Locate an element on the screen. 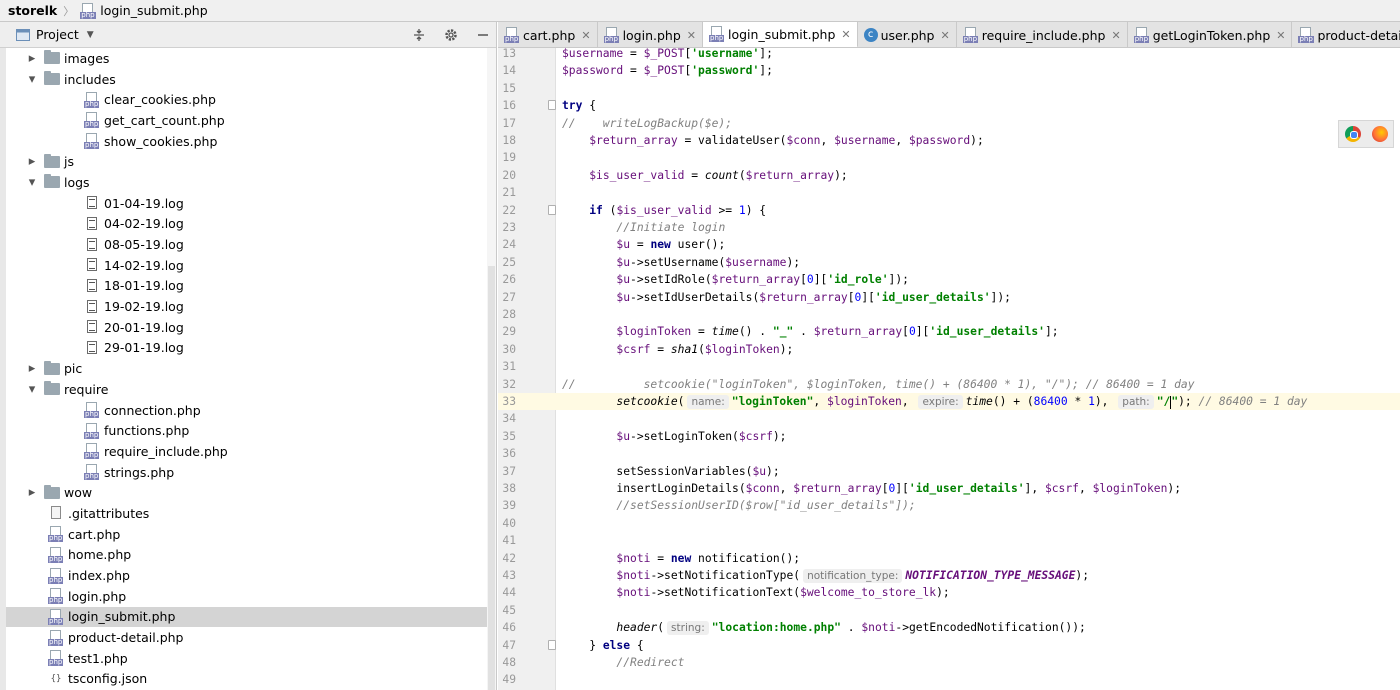 The width and height of the screenshot is (1400, 690). gear-icon is located at coordinates (451, 35).